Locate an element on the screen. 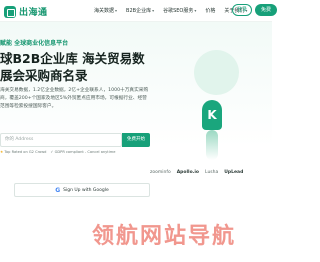 Image resolution: width=320 pixels, height=262 pixels. google-signup-button: G Sign Up with Google is located at coordinates (82, 190).